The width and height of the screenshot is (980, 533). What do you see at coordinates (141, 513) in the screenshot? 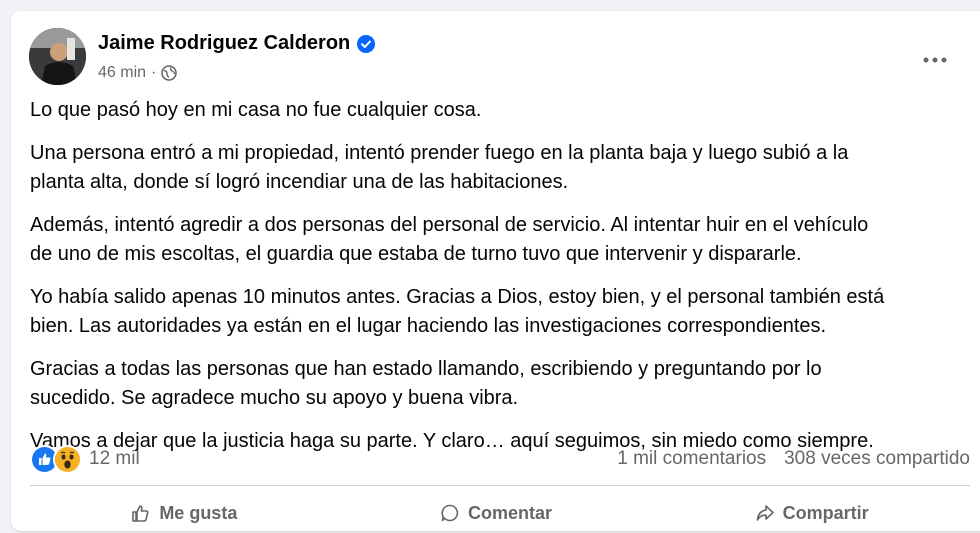
I see `thumbs-up-icon` at bounding box center [141, 513].